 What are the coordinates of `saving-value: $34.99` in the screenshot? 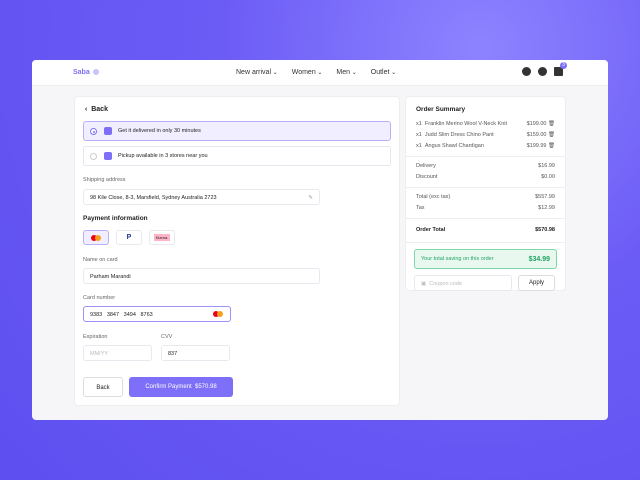 It's located at (539, 259).